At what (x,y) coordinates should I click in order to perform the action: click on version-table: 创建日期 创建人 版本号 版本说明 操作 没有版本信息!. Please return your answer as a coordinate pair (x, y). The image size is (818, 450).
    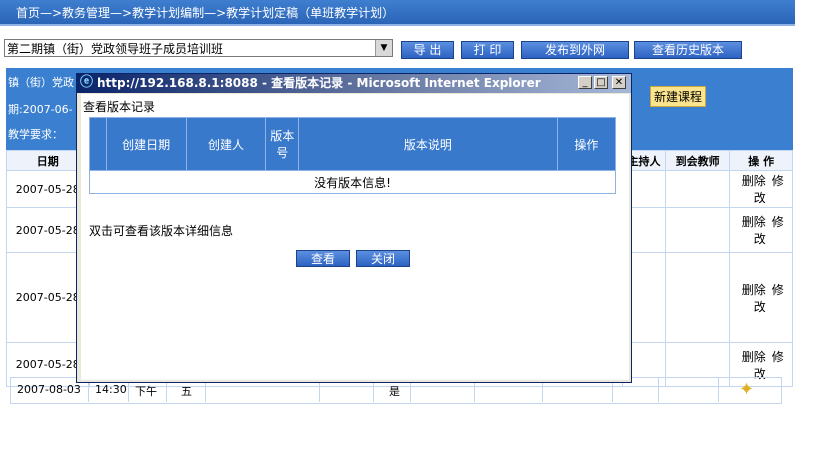
    Looking at the image, I should click on (353, 155).